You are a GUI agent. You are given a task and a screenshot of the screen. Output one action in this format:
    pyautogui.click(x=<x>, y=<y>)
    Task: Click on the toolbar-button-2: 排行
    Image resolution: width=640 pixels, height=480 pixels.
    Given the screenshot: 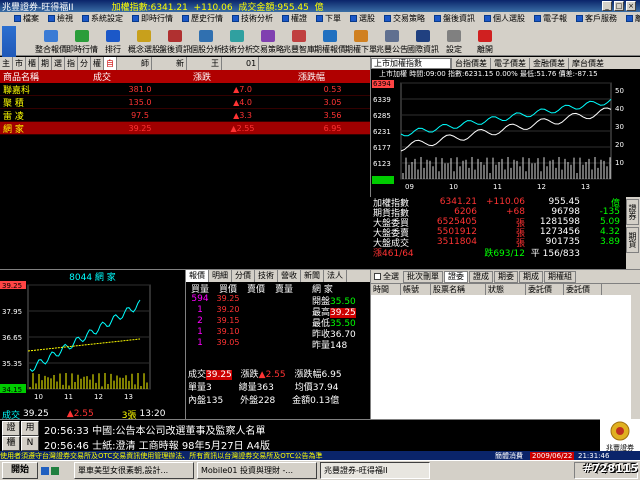 What is the action you would take?
    pyautogui.click(x=113, y=40)
    